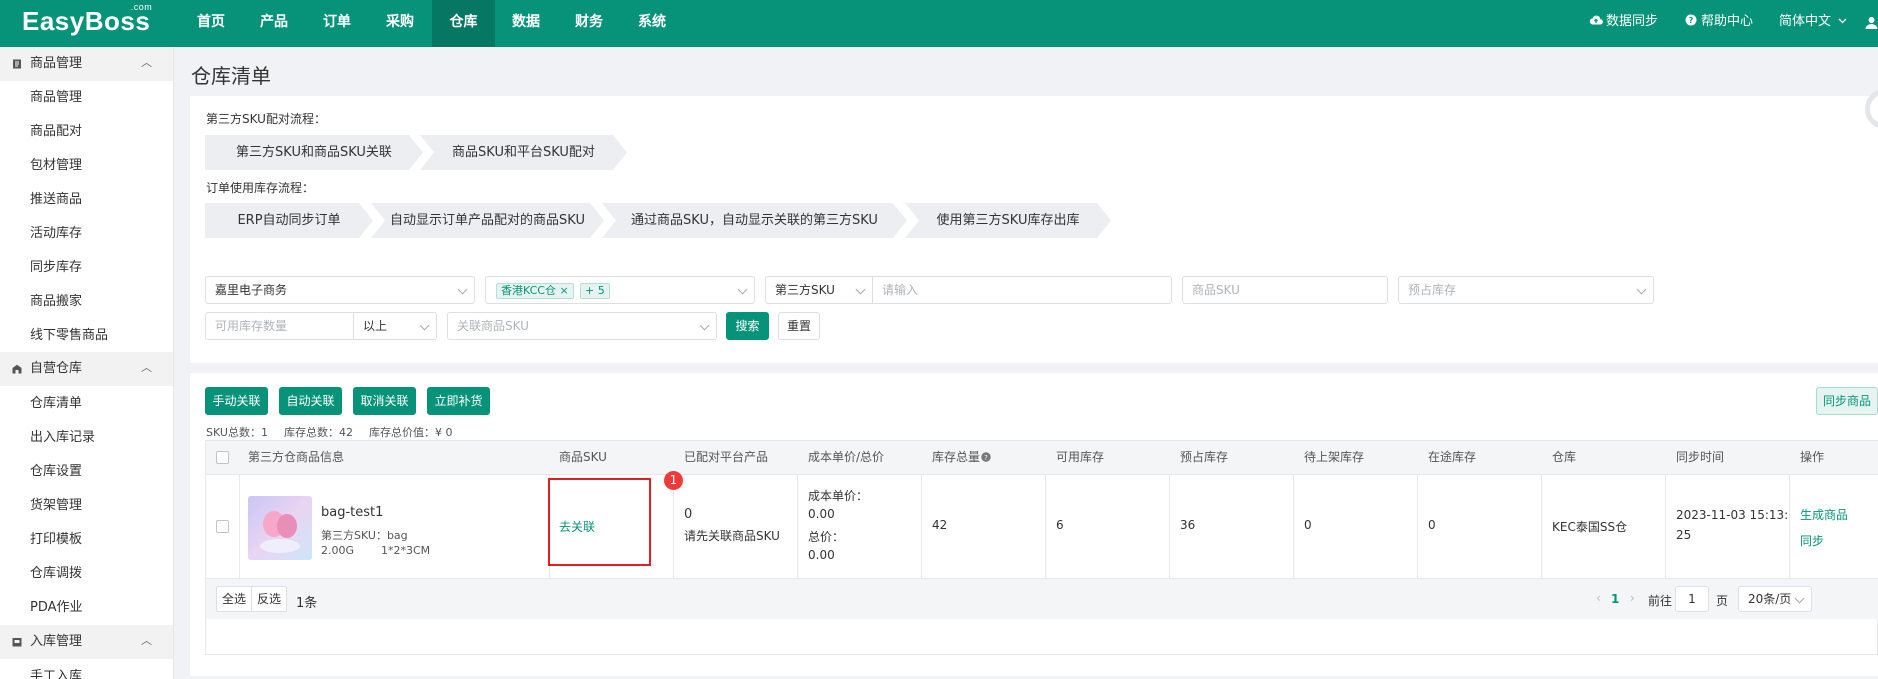  I want to click on help-center-label: 帮助中心, so click(1727, 21).